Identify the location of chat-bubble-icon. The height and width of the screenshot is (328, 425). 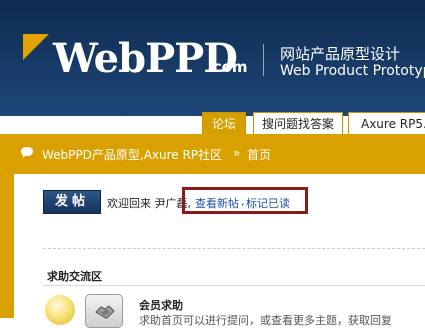
(27, 152).